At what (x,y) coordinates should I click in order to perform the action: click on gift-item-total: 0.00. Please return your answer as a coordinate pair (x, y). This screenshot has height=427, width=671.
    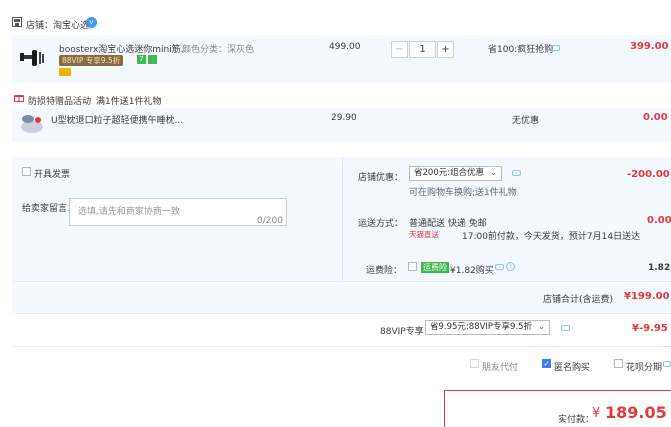
    Looking at the image, I should click on (655, 117).